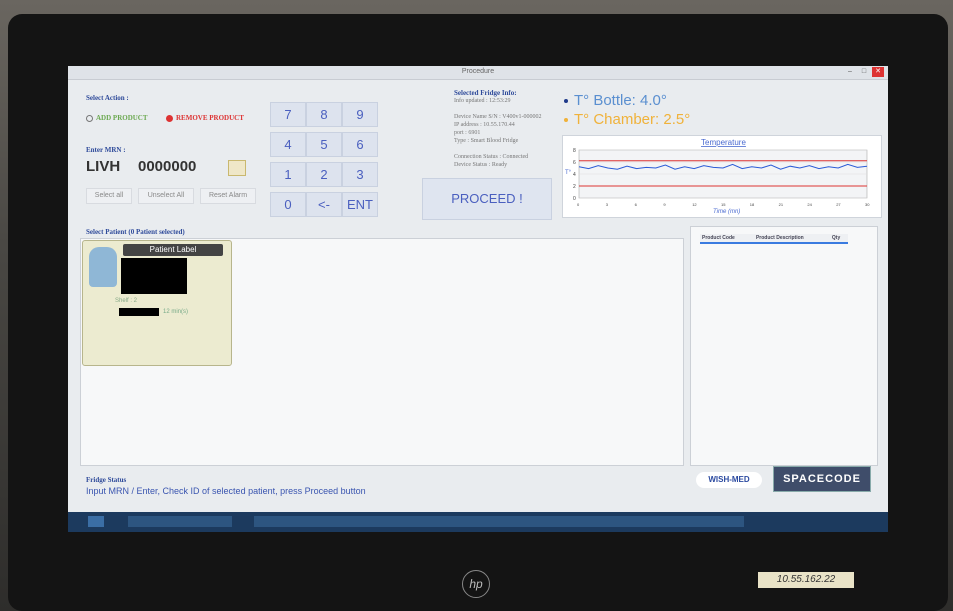 This screenshot has height=611, width=953. Describe the element at coordinates (566, 120) in the screenshot. I see `chamber-legend-dot` at that location.